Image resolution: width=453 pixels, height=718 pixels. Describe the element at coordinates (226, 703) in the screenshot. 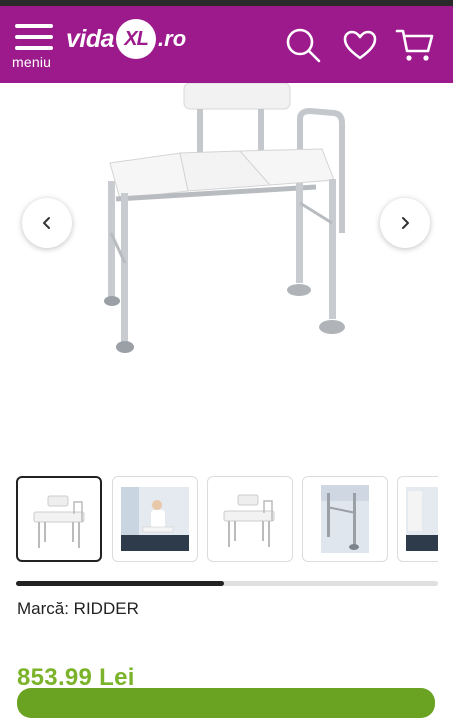

I see `add-to-cart-button` at that location.